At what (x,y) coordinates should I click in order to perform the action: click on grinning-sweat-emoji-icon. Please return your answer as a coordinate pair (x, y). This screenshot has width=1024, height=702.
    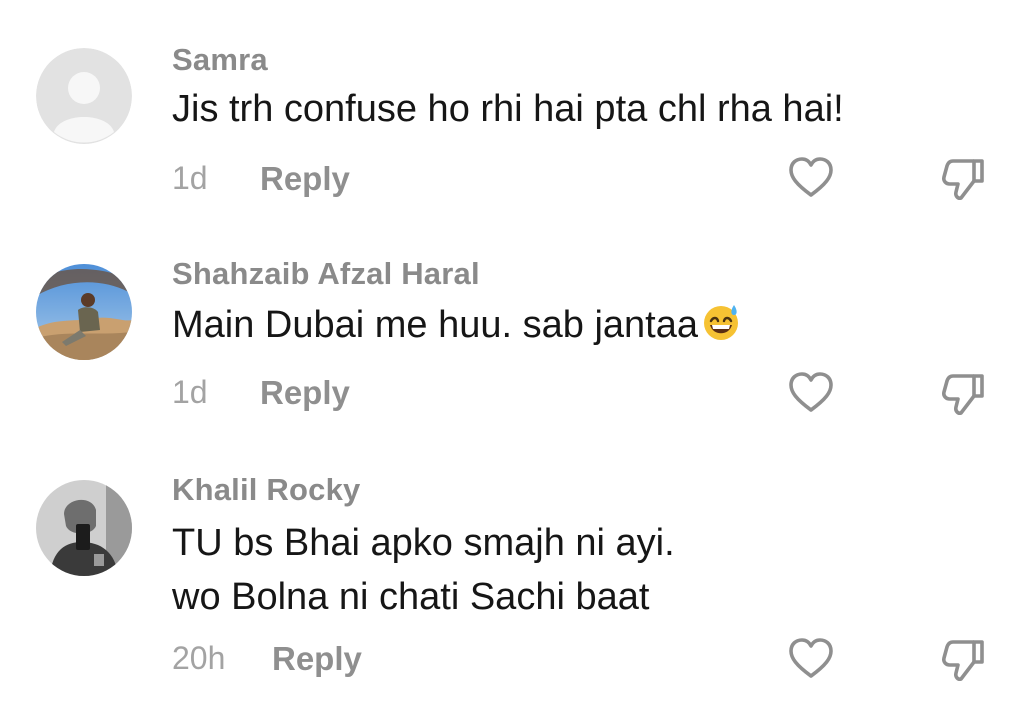
    Looking at the image, I should click on (721, 322).